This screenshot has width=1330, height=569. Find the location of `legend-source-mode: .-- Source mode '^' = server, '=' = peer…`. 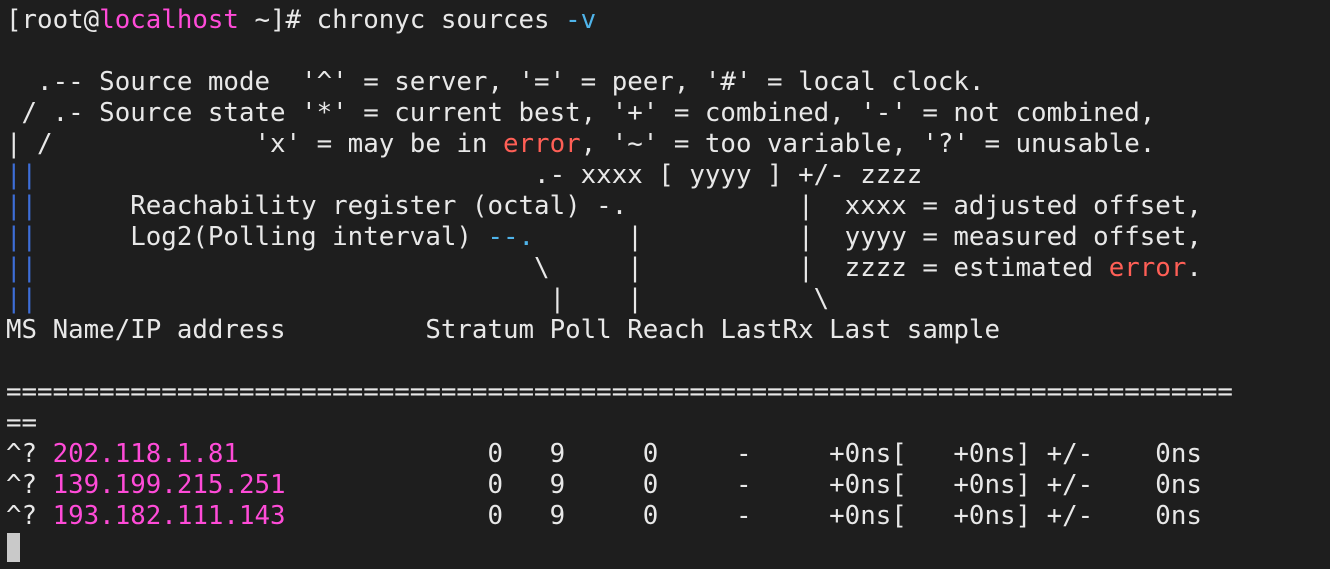

legend-source-mode: .-- Source mode '^' = server, '=' = peer… is located at coordinates (495, 82).